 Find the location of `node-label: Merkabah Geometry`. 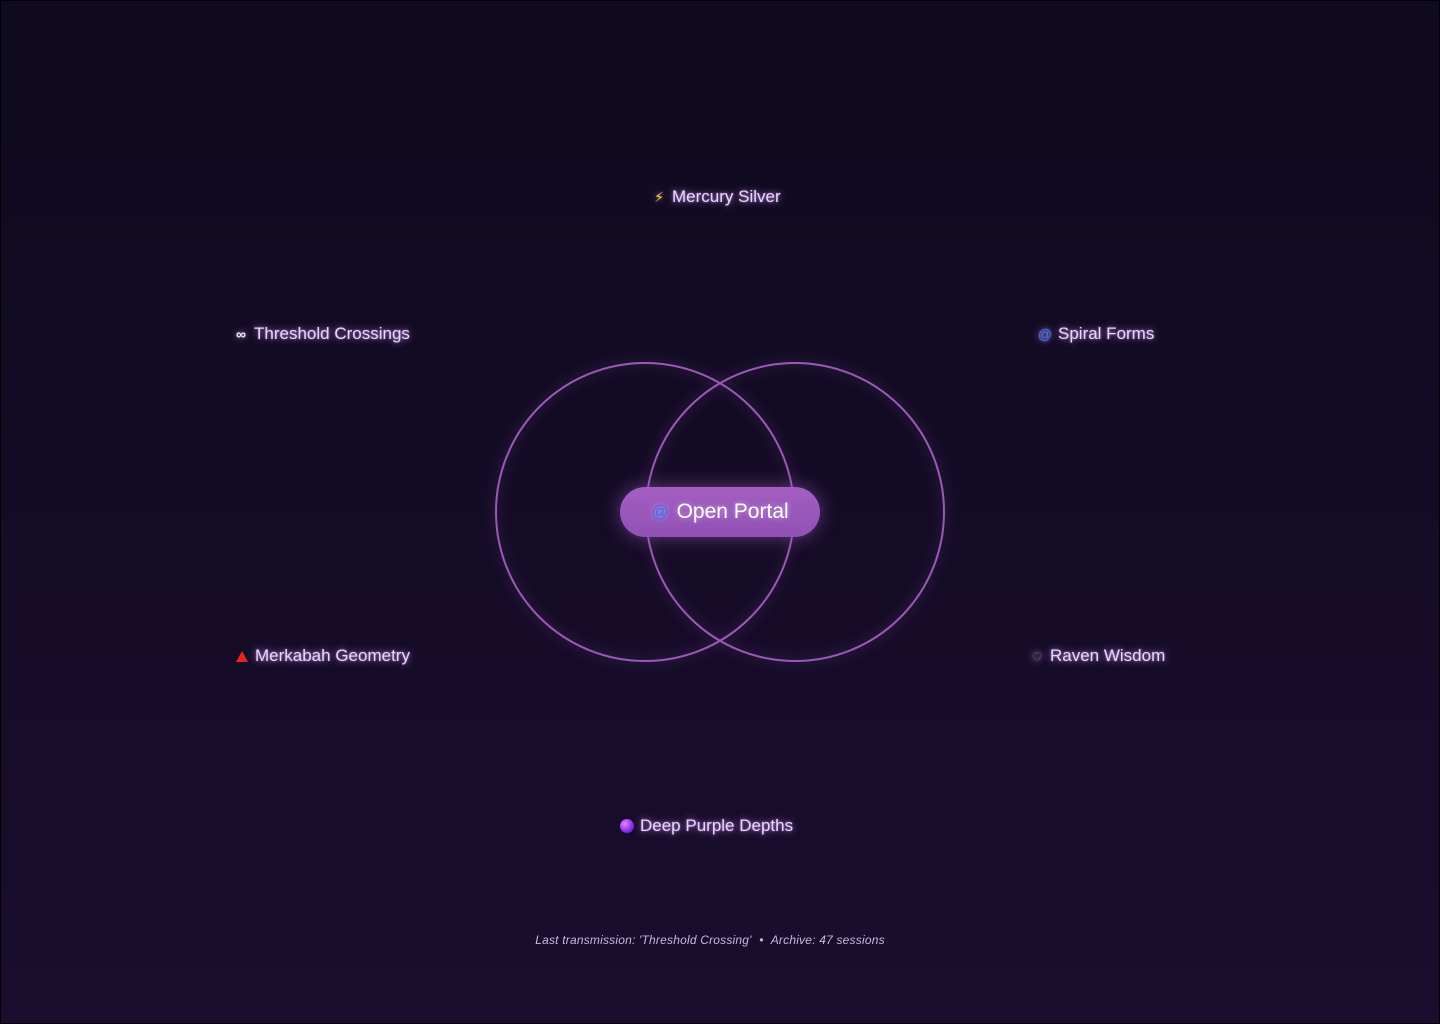

node-label: Merkabah Geometry is located at coordinates (332, 655).